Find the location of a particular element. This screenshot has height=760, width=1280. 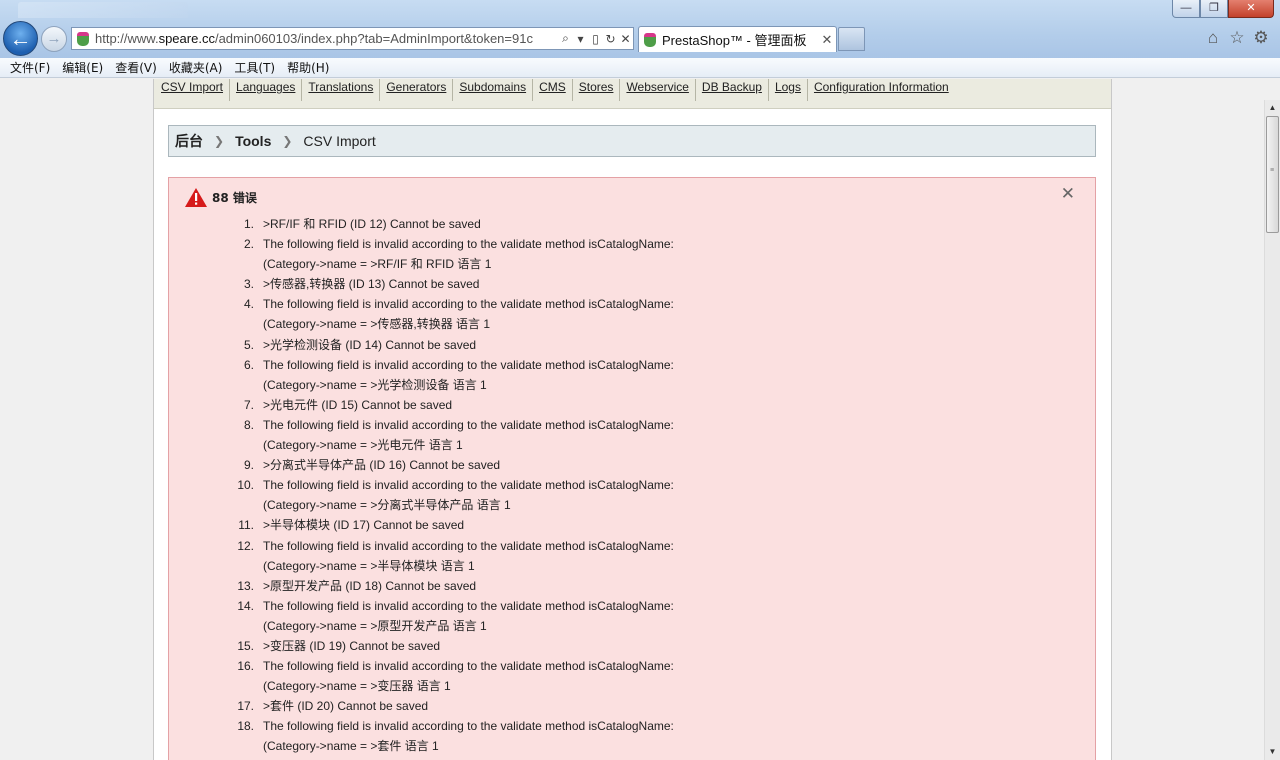

error-text: >套件 (ID 20) Cannot be saved is located at coordinates (346, 706).